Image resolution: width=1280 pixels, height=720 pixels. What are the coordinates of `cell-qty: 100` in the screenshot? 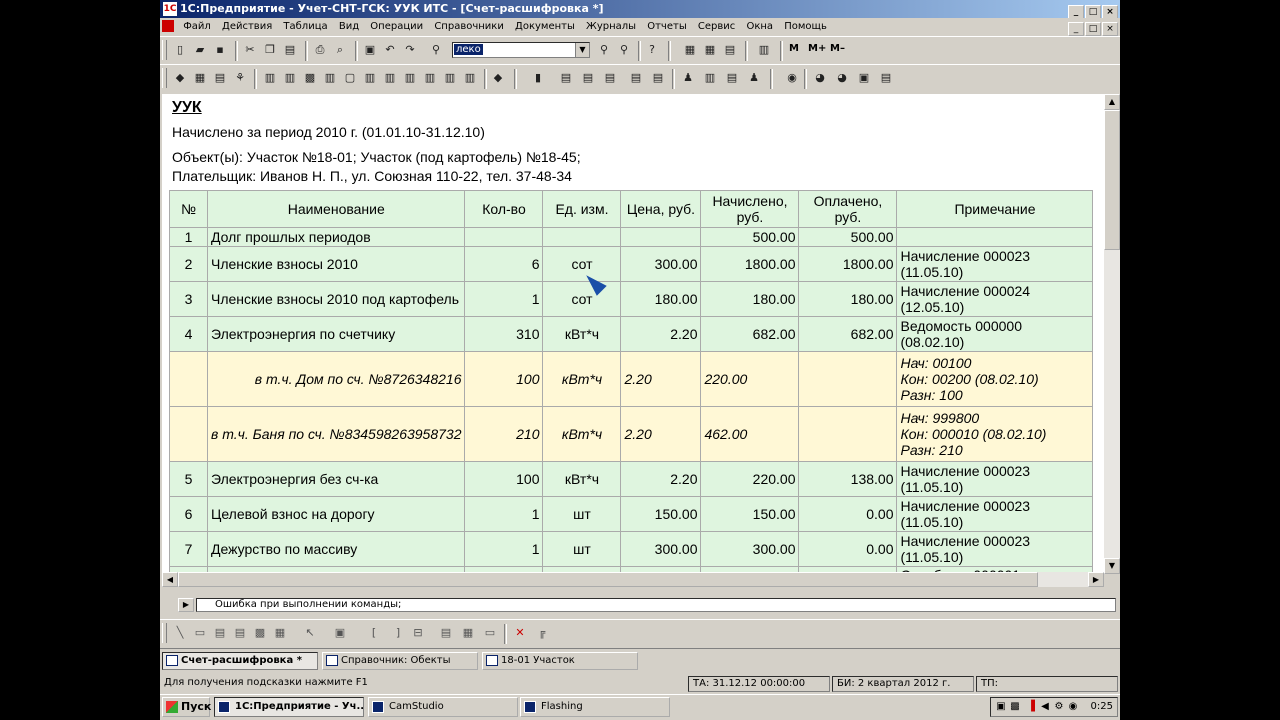 It's located at (504, 479).